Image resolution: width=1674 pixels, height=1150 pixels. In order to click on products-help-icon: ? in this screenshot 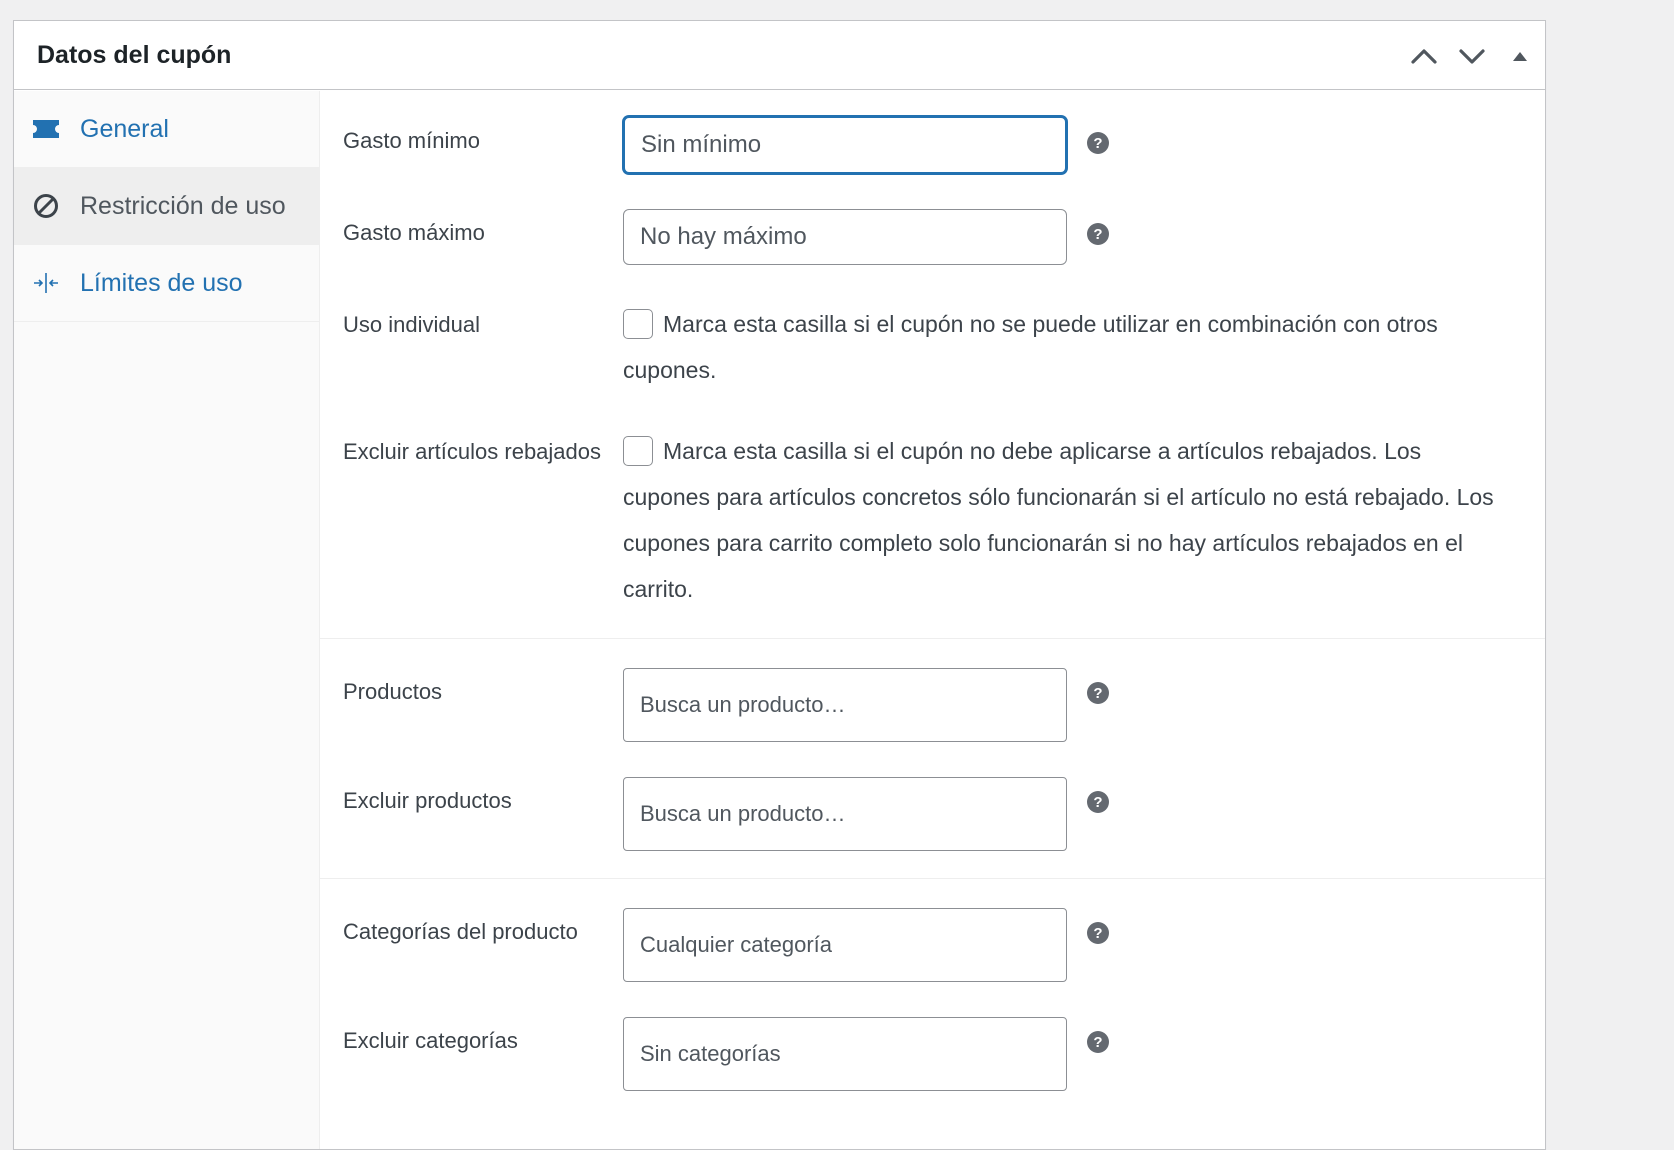, I will do `click(1098, 693)`.